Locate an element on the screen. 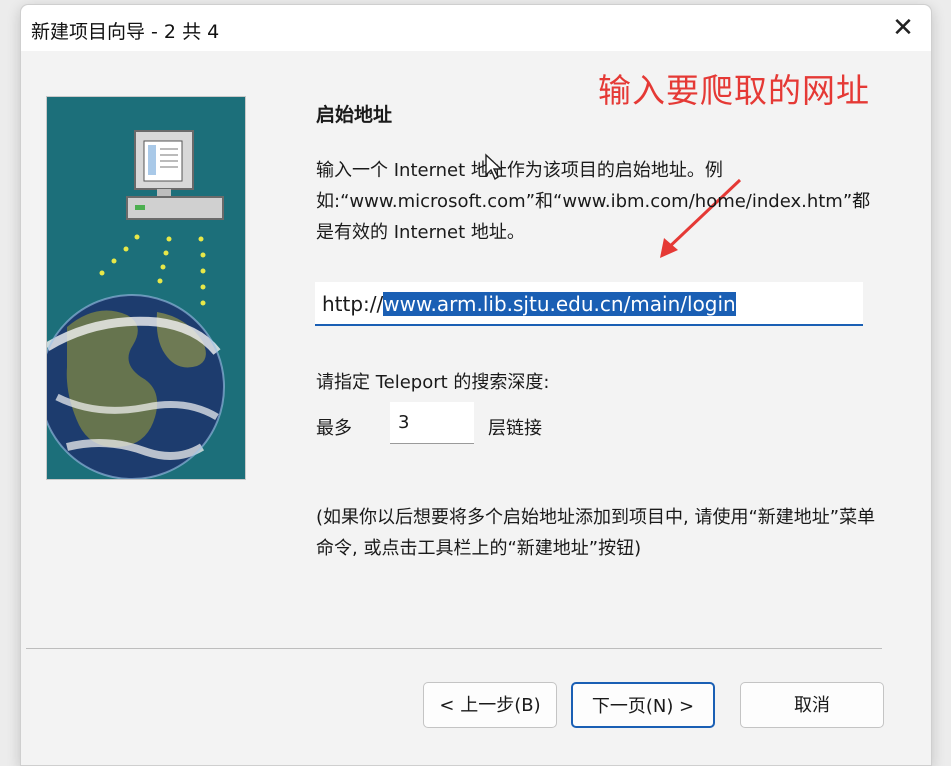 This screenshot has height=766, width=951. next-button: 下一页(N) > is located at coordinates (643, 705).